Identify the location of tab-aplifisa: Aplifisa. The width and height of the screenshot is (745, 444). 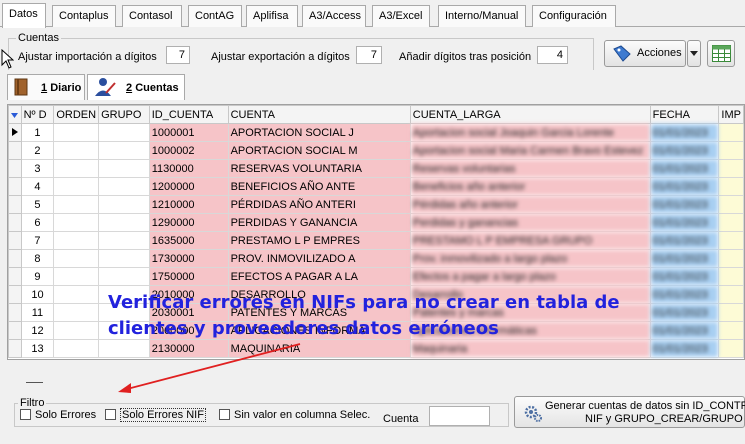
(272, 16).